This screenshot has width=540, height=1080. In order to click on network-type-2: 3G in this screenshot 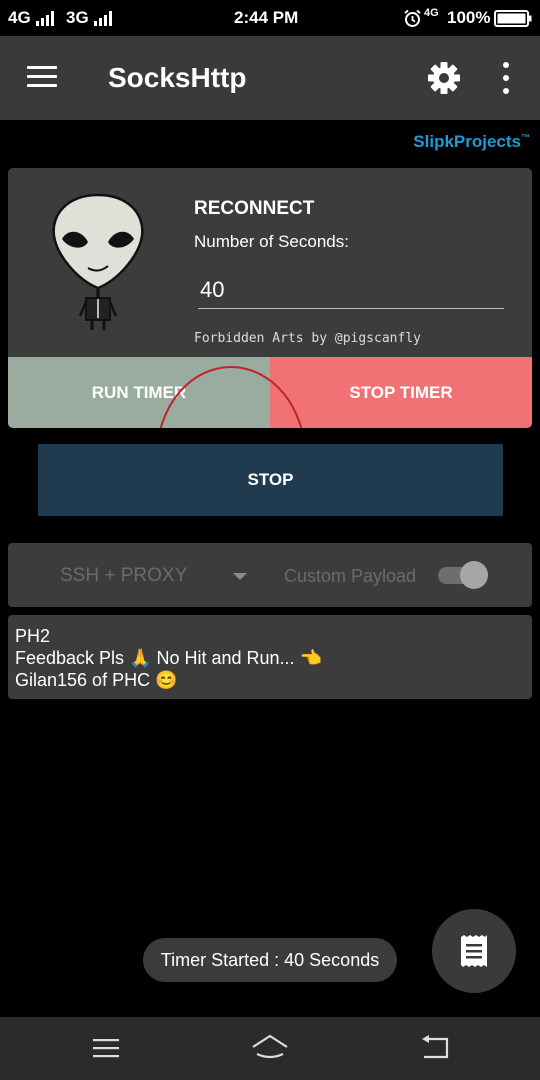, I will do `click(77, 17)`.